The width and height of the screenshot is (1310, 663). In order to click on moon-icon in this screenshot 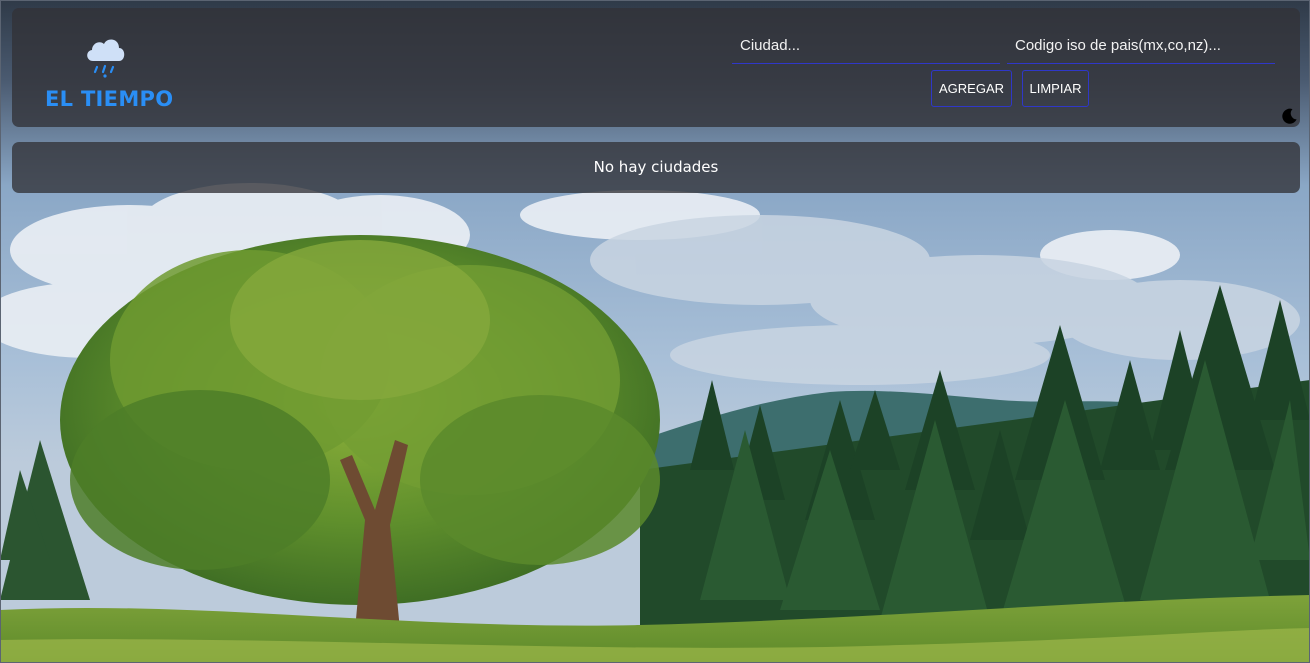, I will do `click(1289, 116)`.